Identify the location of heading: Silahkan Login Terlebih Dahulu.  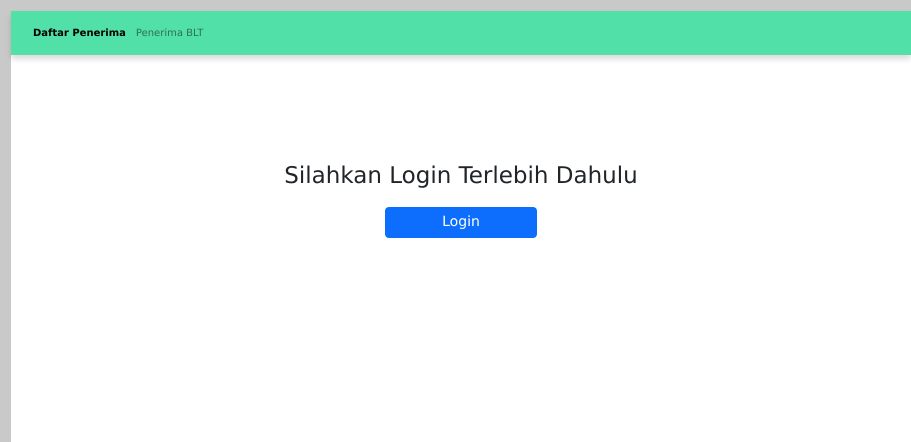
(461, 176).